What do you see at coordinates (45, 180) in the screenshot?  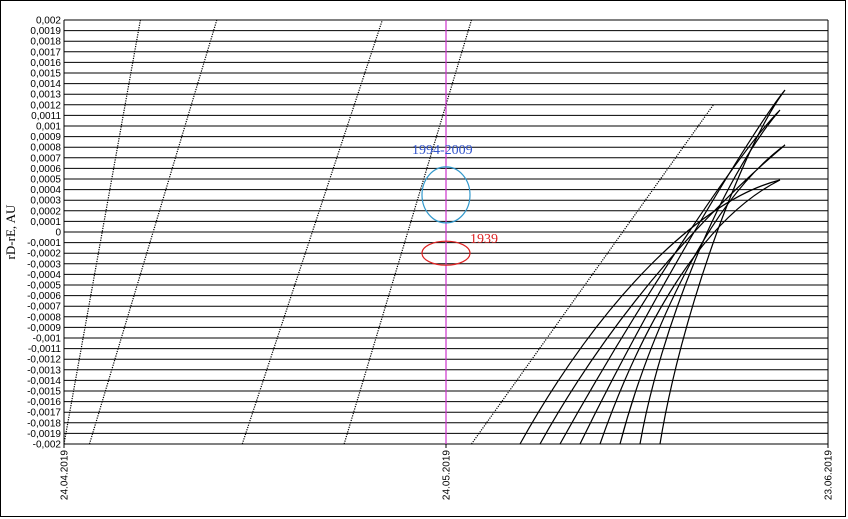 I see `y-tick-label: 0,0005` at bounding box center [45, 180].